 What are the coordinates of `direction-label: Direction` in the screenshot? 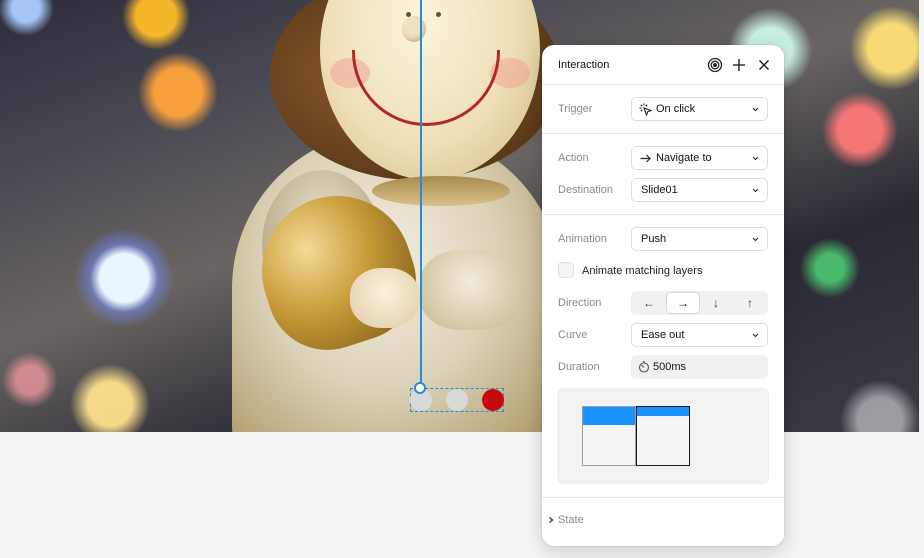 It's located at (580, 303).